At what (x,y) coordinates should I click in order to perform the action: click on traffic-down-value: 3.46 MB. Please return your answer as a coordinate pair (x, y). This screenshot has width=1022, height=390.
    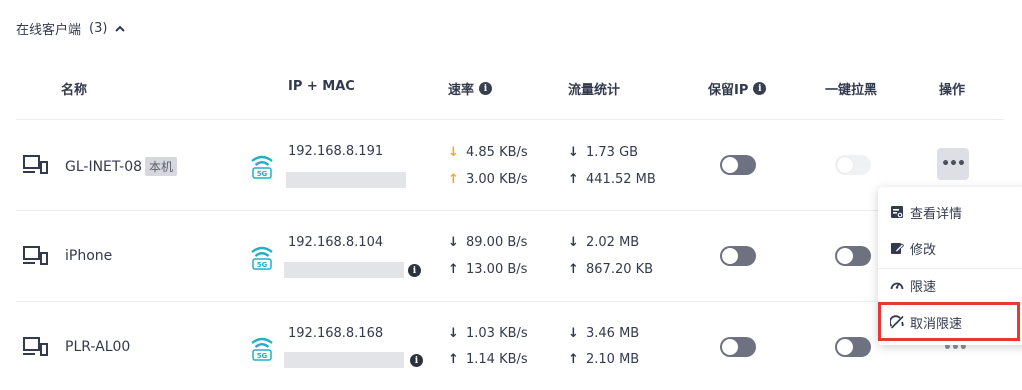
    Looking at the image, I should click on (613, 333).